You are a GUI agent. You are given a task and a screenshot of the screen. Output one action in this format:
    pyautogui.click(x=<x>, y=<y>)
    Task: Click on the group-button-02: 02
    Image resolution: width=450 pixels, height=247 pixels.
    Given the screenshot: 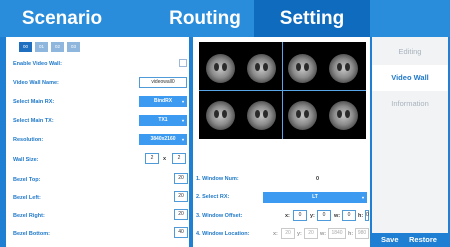 What is the action you would take?
    pyautogui.click(x=57, y=47)
    